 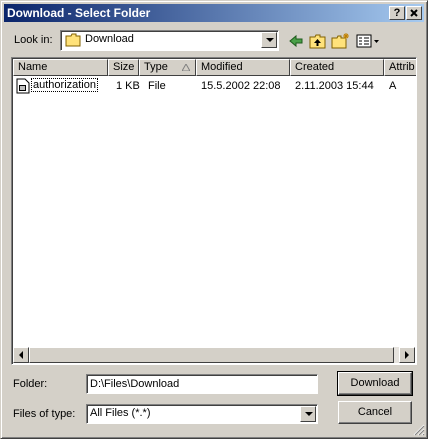 I want to click on help-button: ?, so click(x=397, y=13).